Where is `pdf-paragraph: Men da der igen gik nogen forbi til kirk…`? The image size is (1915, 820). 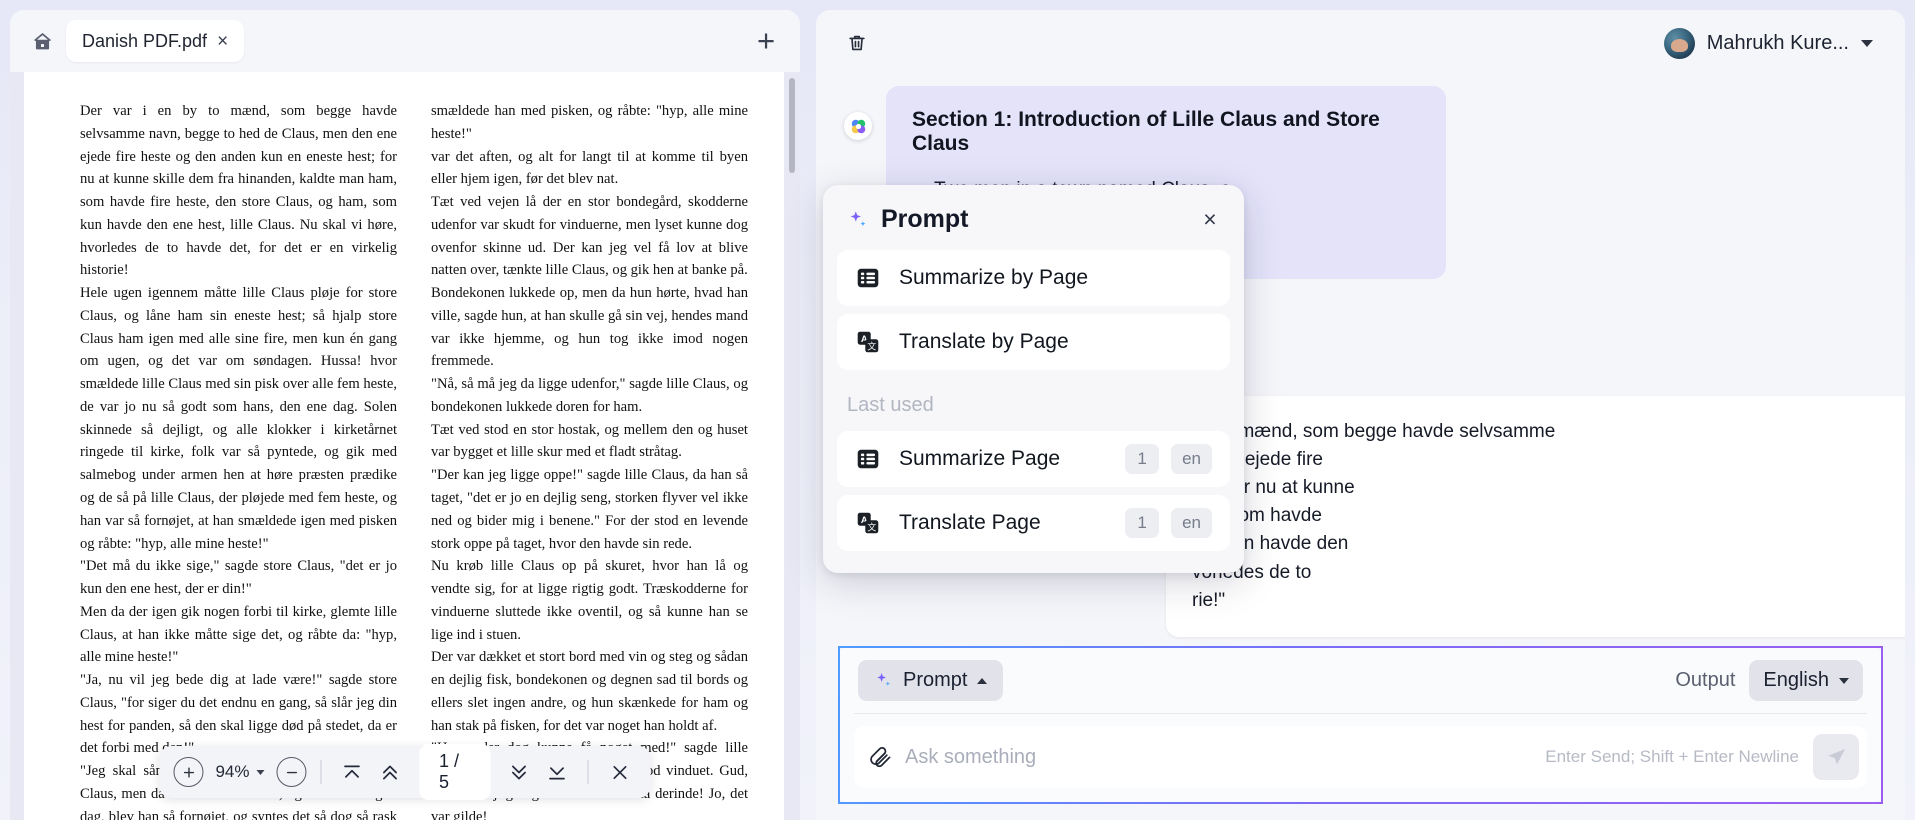 pdf-paragraph: Men da der igen gik nogen forbi til kirk… is located at coordinates (238, 634).